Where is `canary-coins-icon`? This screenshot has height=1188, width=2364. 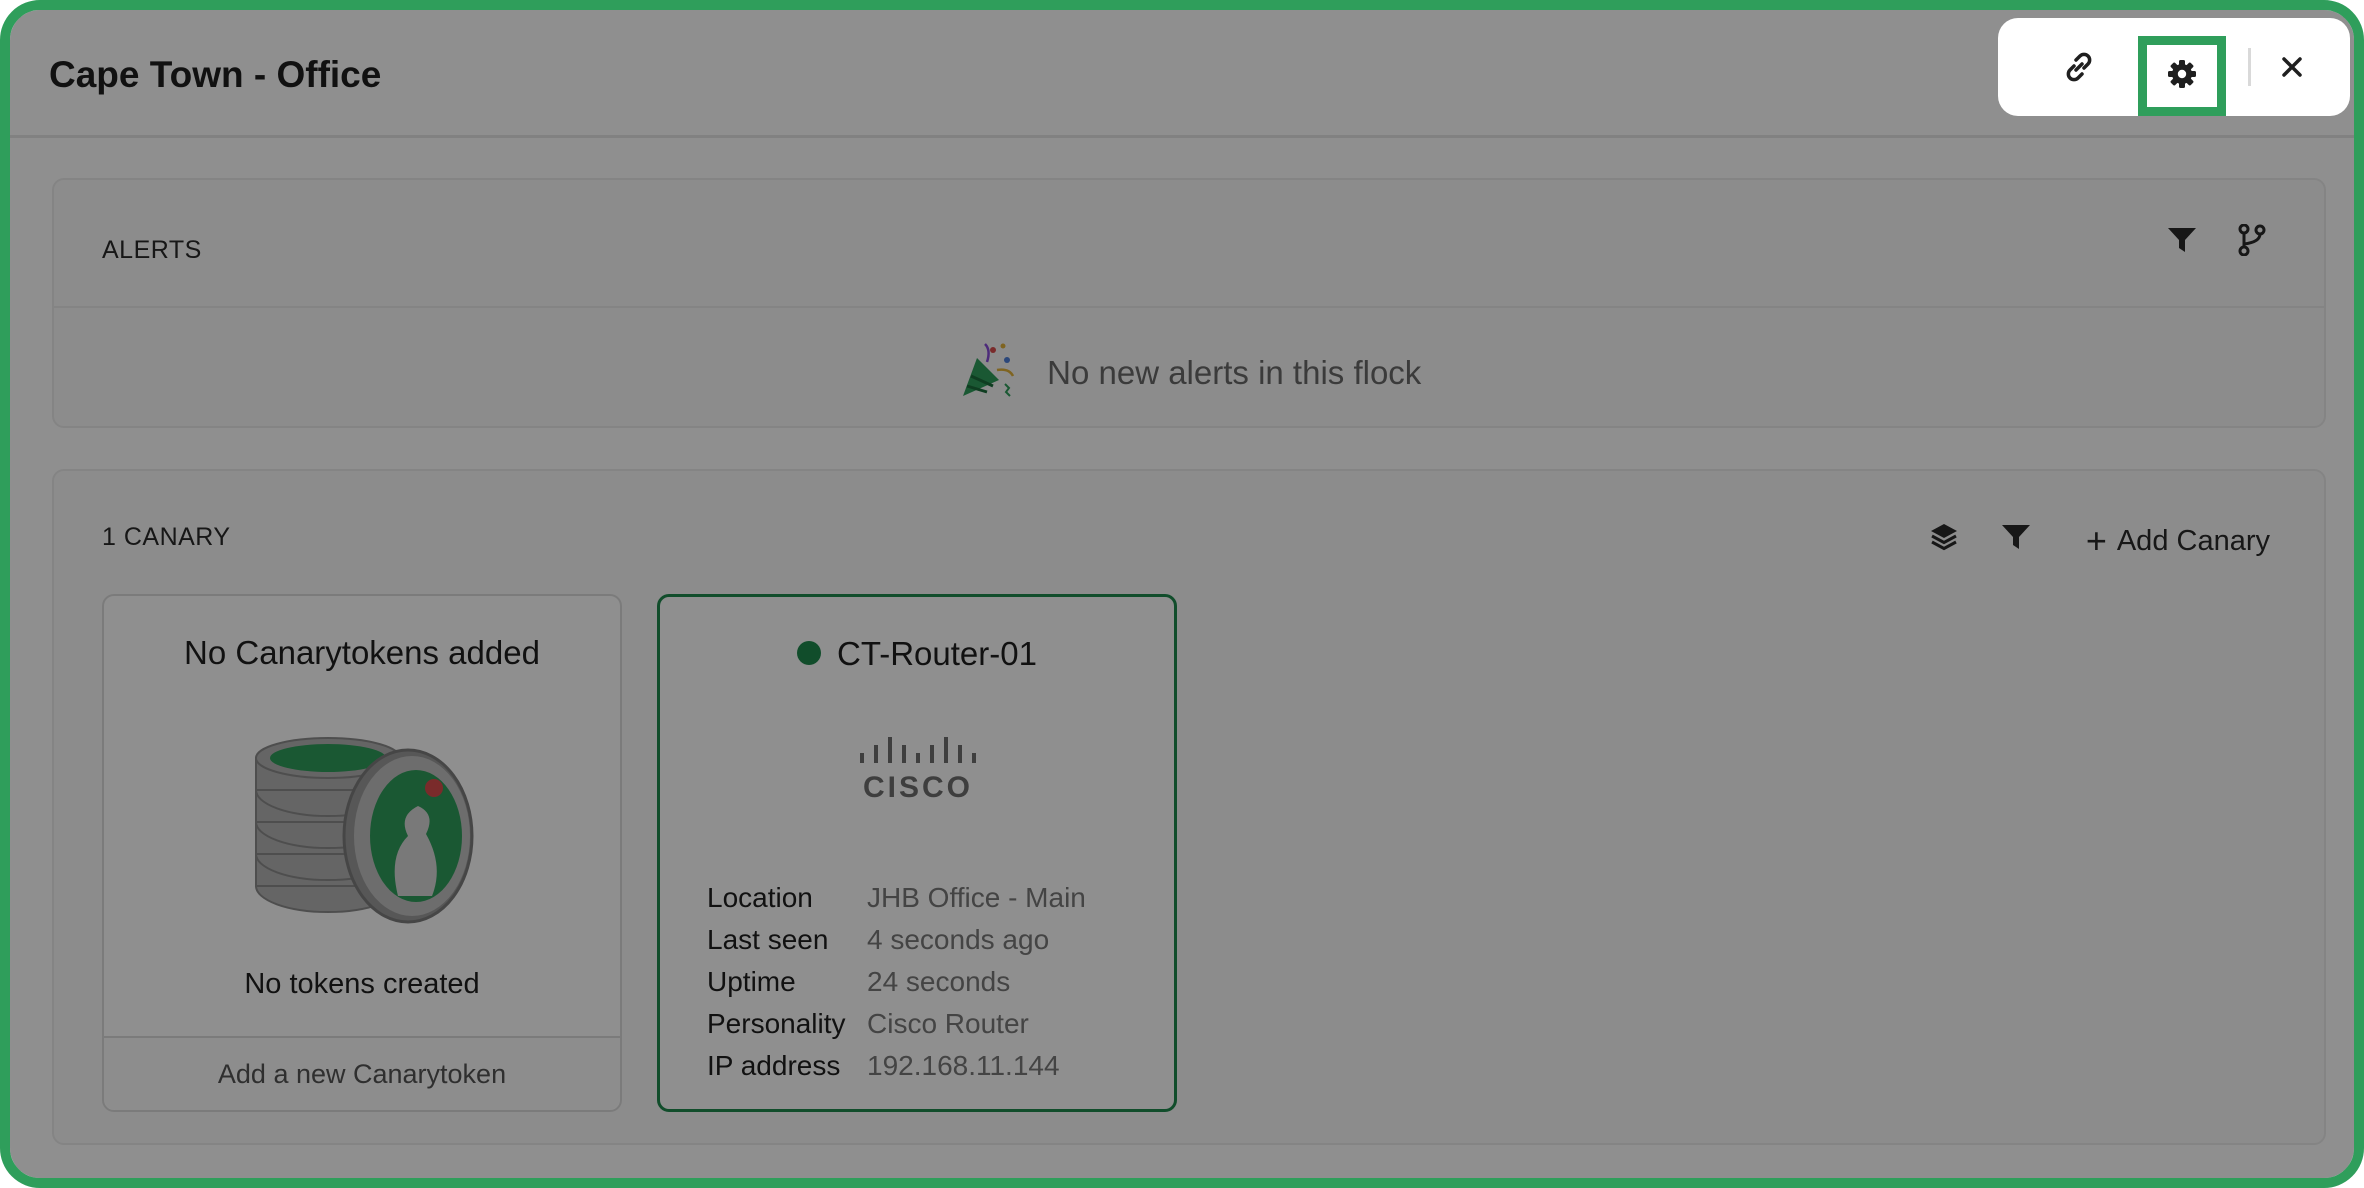 canary-coins-icon is located at coordinates (363, 833).